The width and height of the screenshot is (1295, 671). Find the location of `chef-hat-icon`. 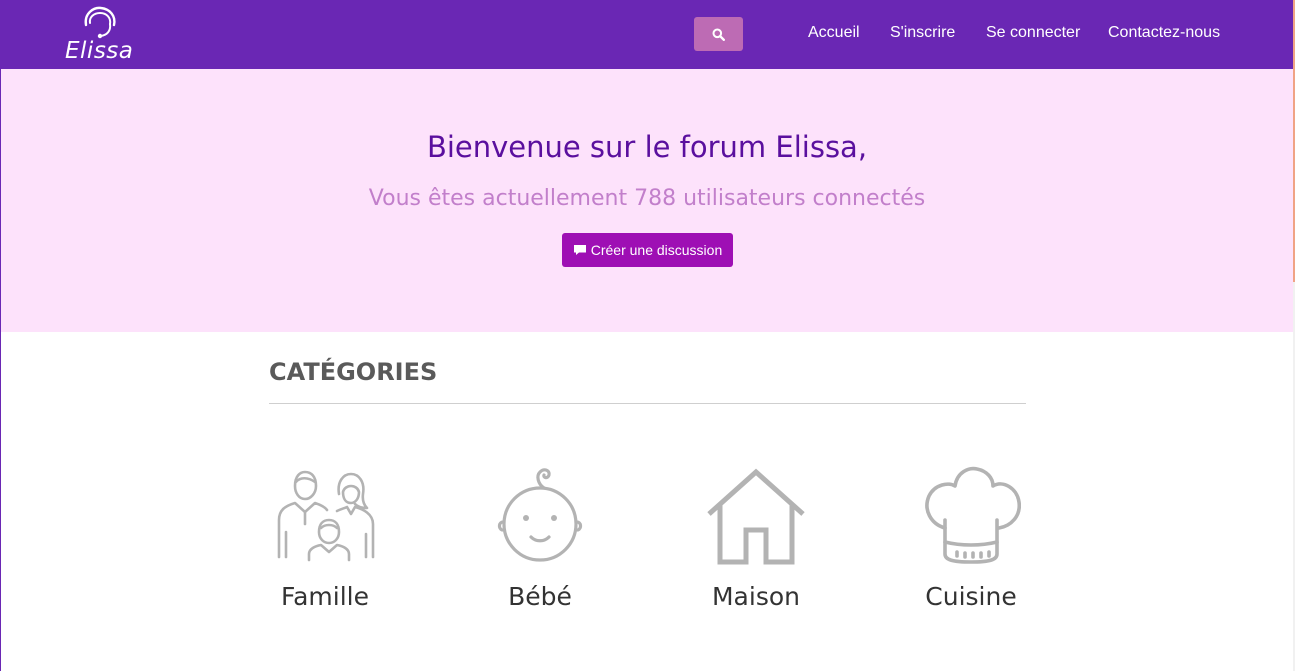

chef-hat-icon is located at coordinates (973, 515).